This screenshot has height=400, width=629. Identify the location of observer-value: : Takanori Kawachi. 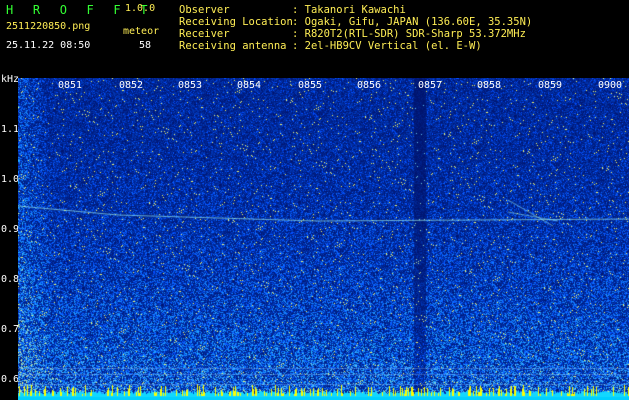
(349, 10).